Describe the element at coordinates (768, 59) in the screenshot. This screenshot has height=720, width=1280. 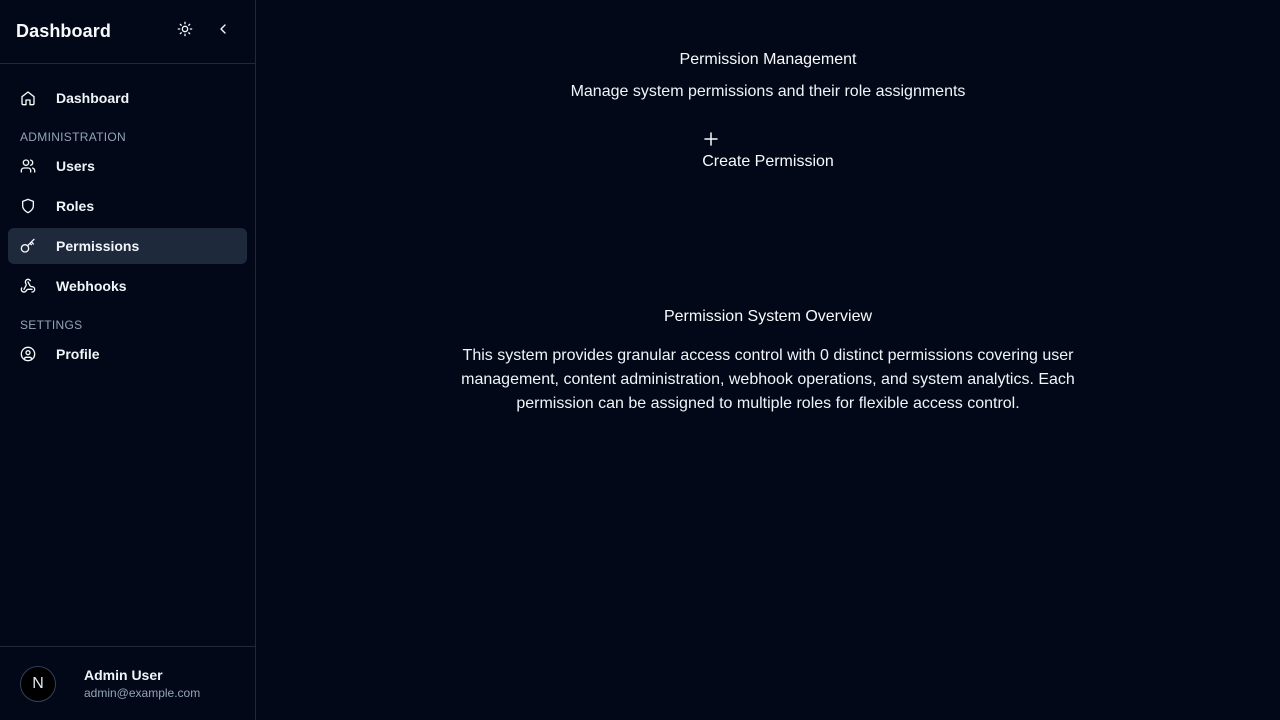
I see `page-title: Permission Management` at that location.